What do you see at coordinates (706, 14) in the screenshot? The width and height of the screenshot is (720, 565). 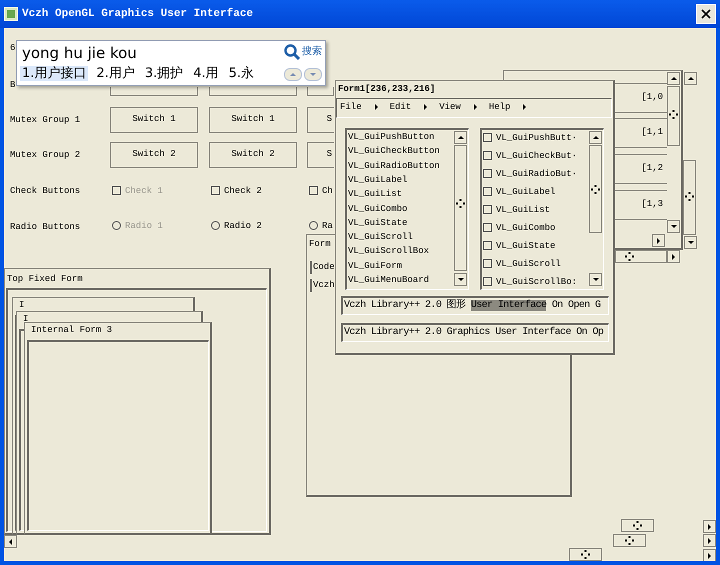 I see `close-button` at bounding box center [706, 14].